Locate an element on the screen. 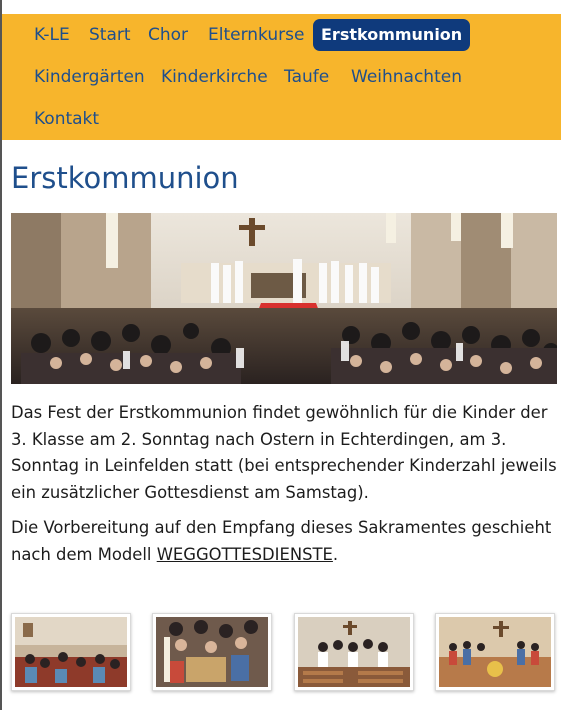 Image resolution: width=563 pixels, height=710 pixels. weggottesdienste-link: WEGGOTTESDIENSTE is located at coordinates (245, 554).